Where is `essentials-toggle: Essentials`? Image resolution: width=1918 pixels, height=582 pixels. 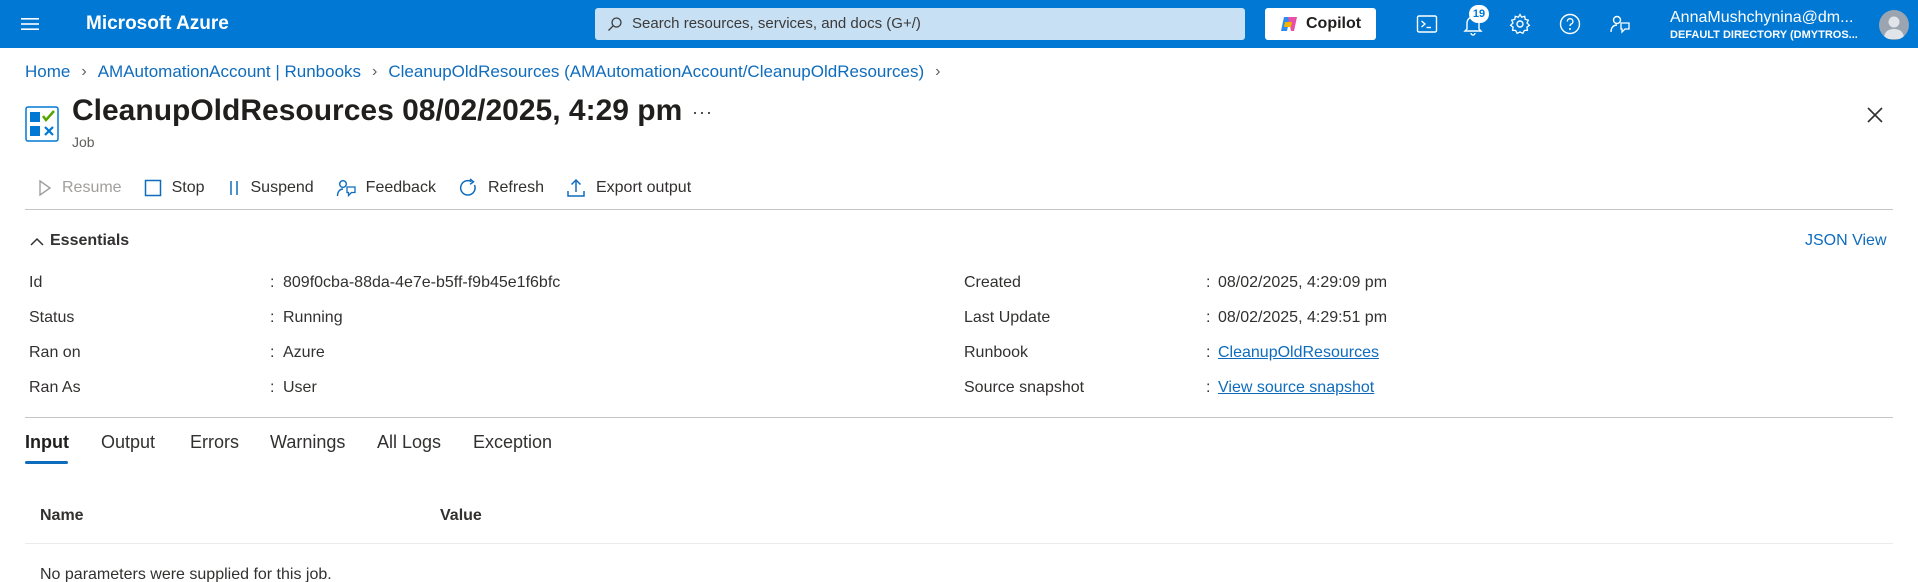
essentials-toggle: Essentials is located at coordinates (89, 241).